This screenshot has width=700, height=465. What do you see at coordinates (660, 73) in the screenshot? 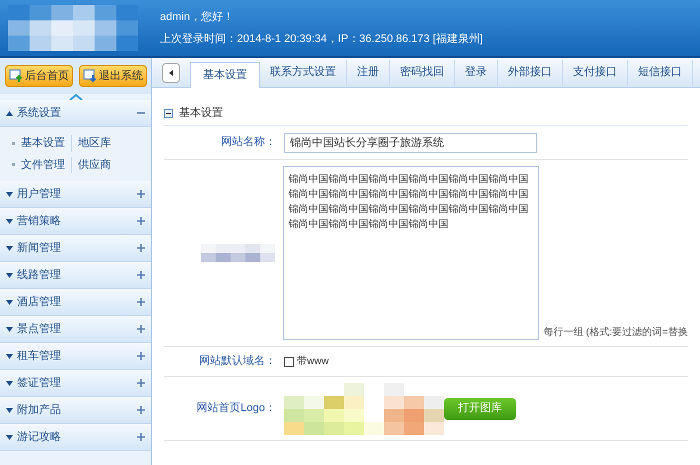
I see `tab: 短信接口` at bounding box center [660, 73].